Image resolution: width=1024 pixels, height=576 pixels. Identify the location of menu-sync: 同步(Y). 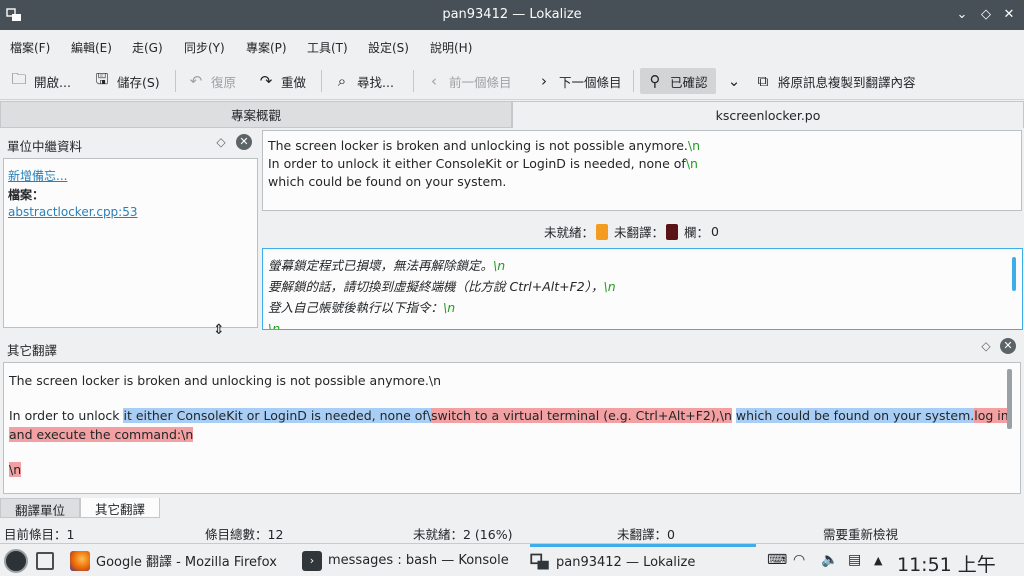
(204, 47).